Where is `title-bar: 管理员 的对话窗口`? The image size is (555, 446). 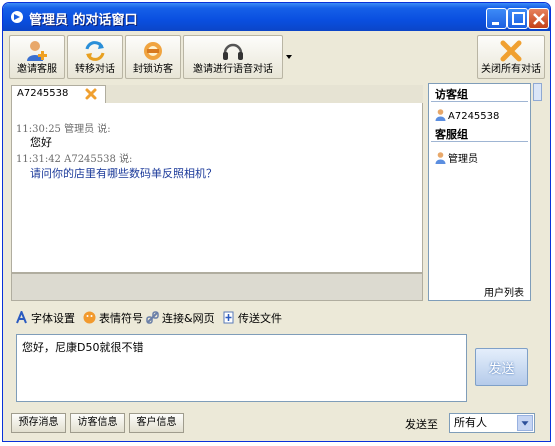 title-bar: 管理员 的对话窗口 is located at coordinates (276, 17).